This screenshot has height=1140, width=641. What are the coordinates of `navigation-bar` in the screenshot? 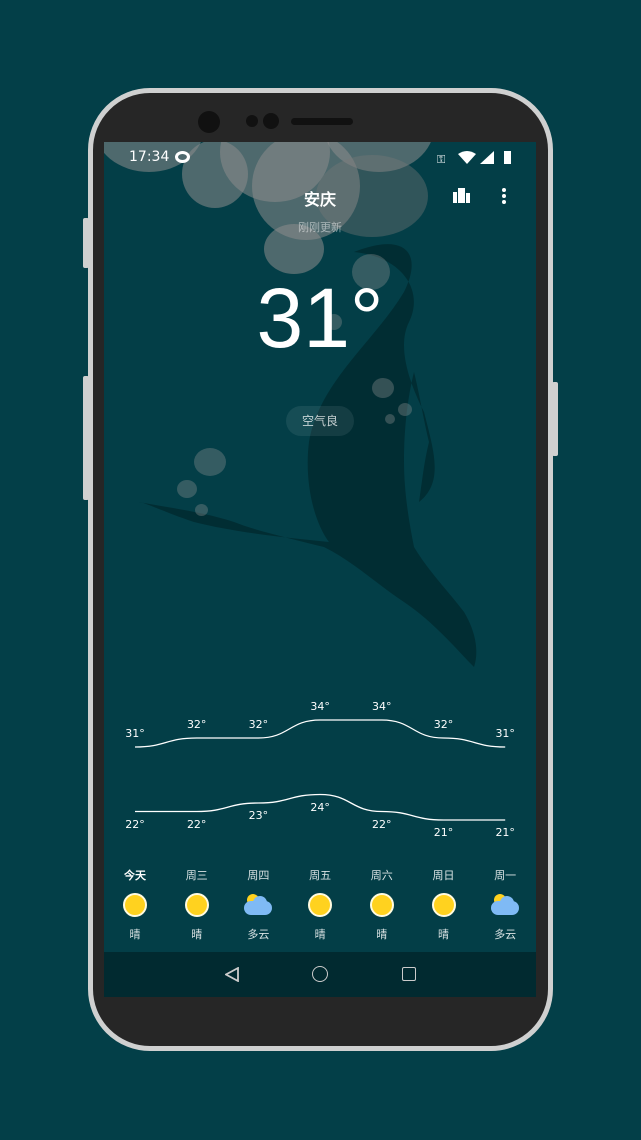 It's located at (320, 974).